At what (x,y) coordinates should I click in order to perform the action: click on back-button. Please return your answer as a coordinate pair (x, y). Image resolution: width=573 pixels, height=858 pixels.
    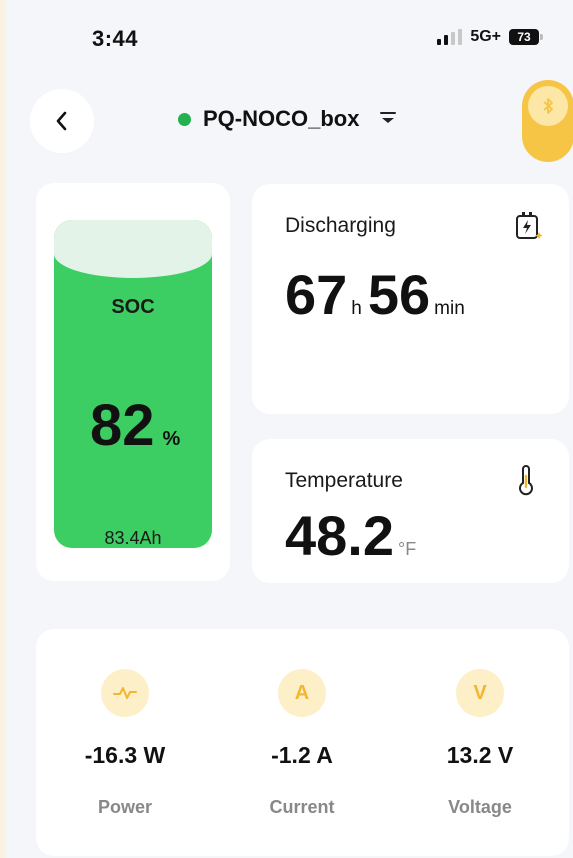
    Looking at the image, I should click on (62, 121).